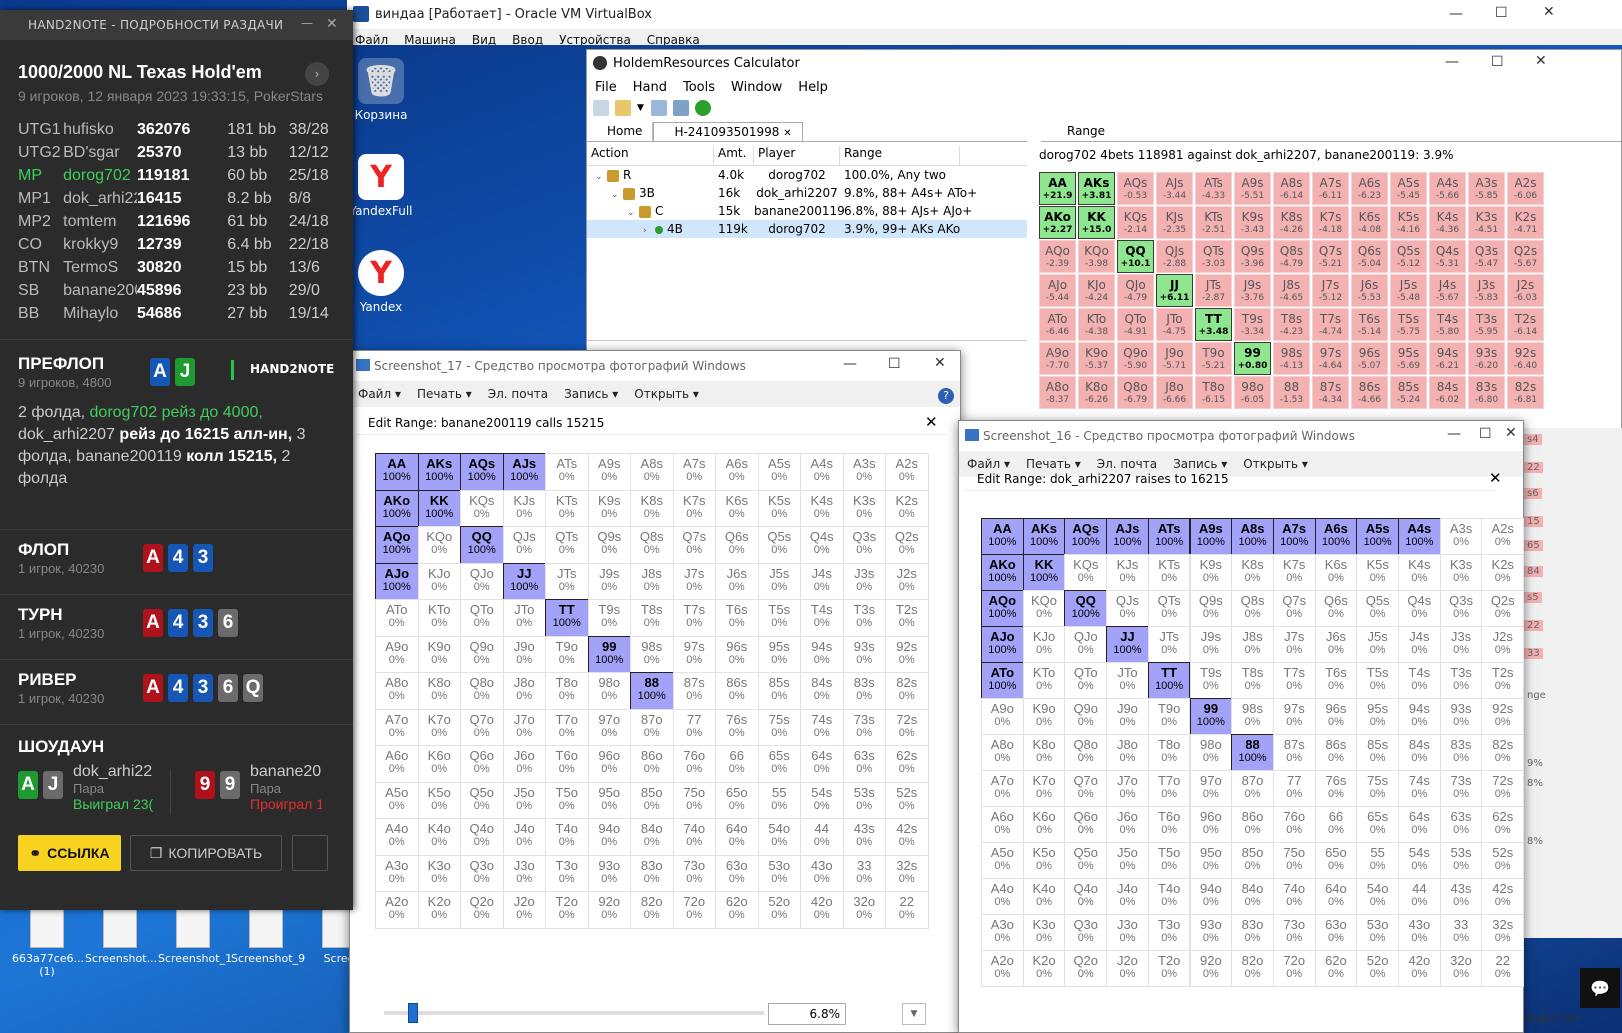  I want to click on range-cell: 93o 0%, so click(1211, 932).